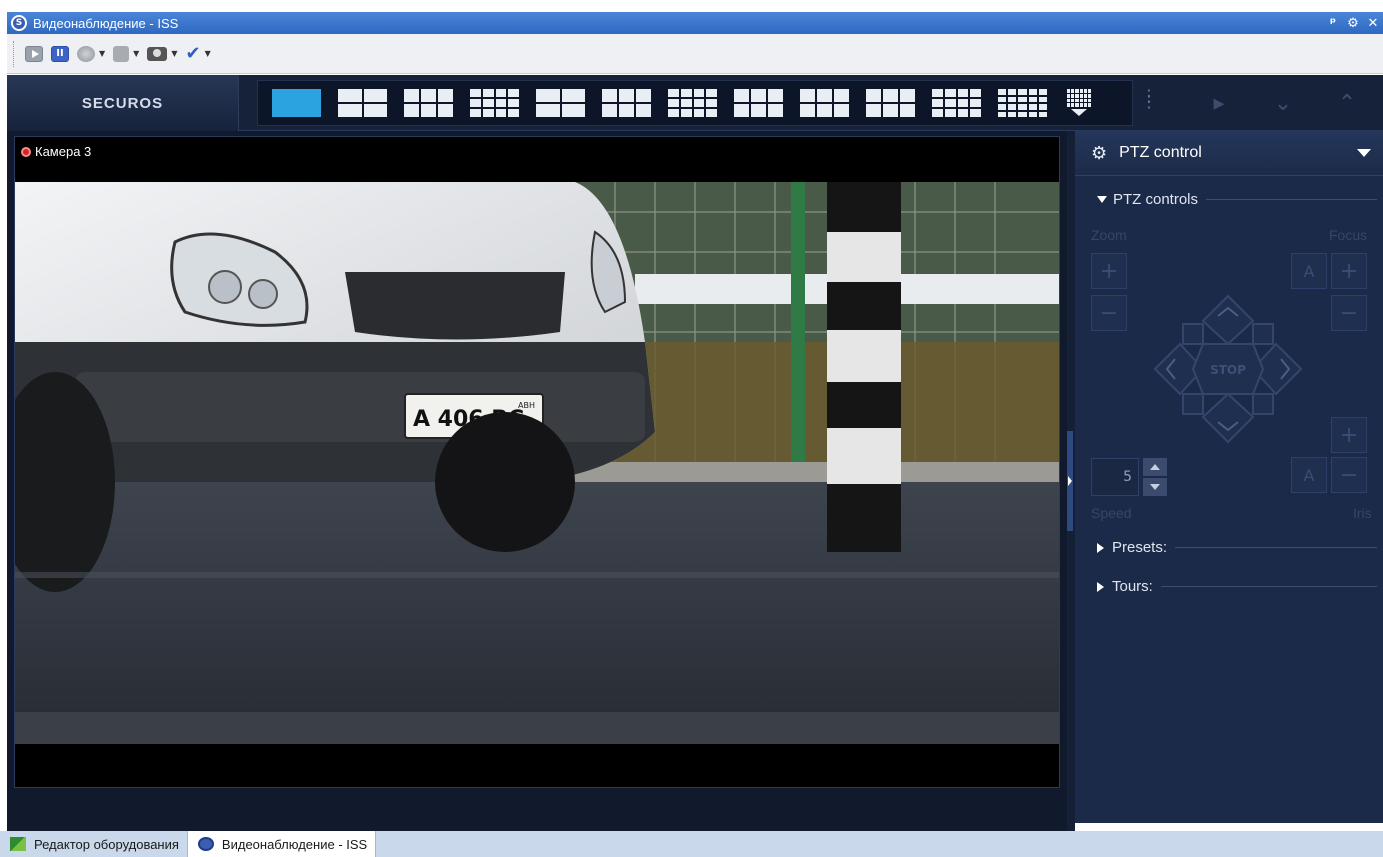  I want to click on chevron-down-icon: ⌄, so click(1283, 103).